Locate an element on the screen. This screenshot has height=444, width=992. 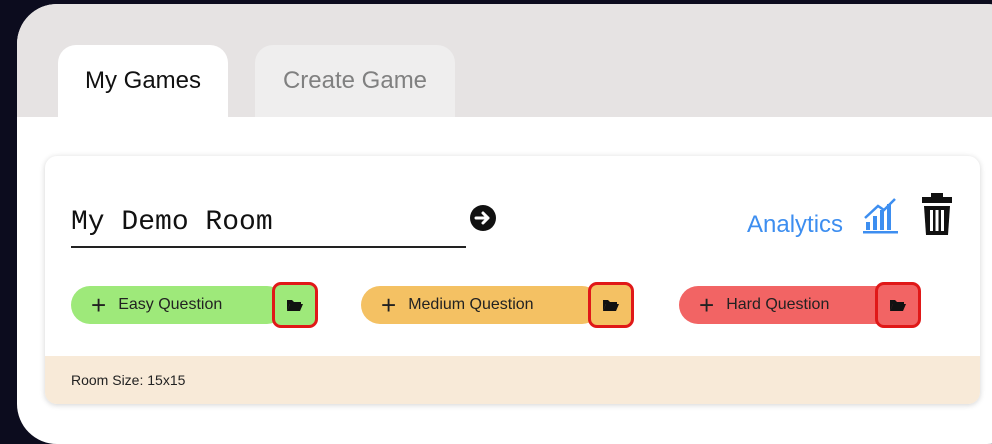
add-hard-question-button: + Hard Question is located at coordinates (790, 305).